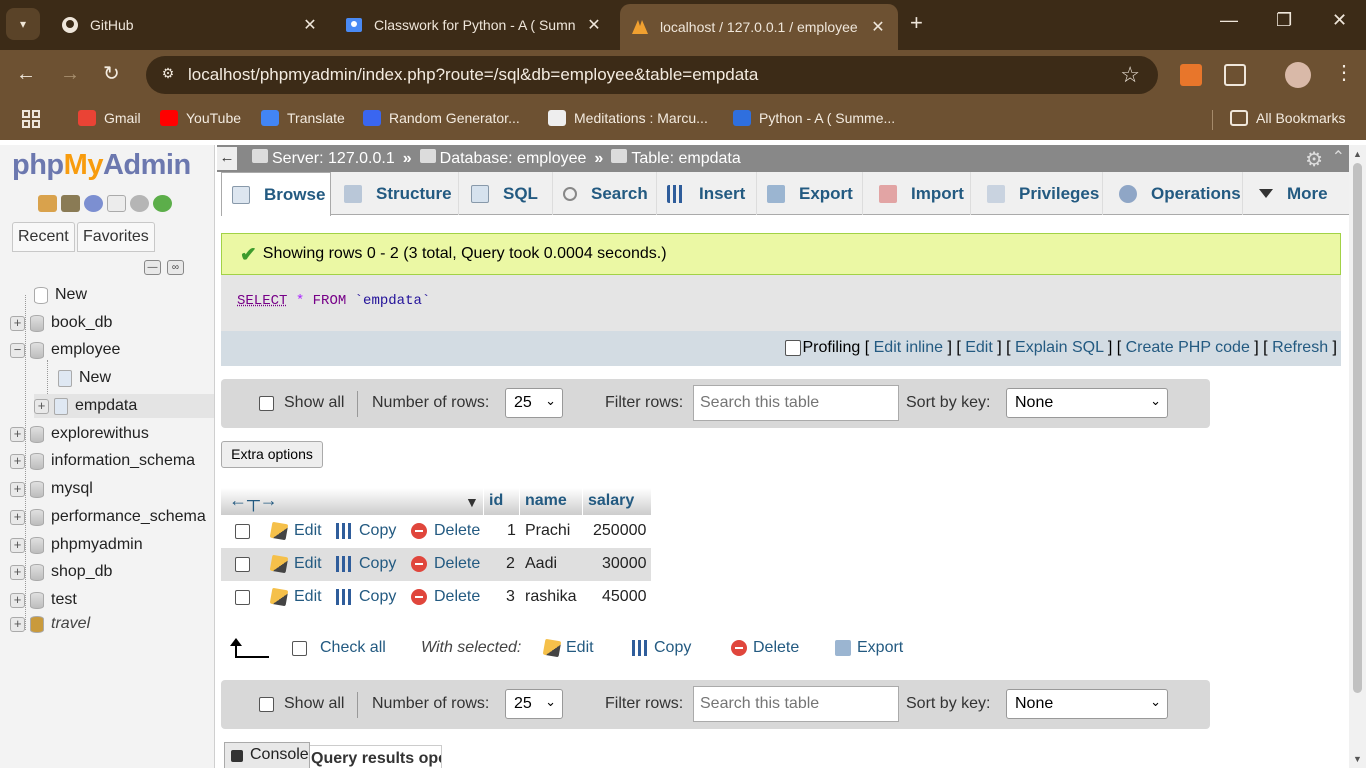  What do you see at coordinates (1188, 347) in the screenshot?
I see `create-php-code-link: Create PHP code` at bounding box center [1188, 347].